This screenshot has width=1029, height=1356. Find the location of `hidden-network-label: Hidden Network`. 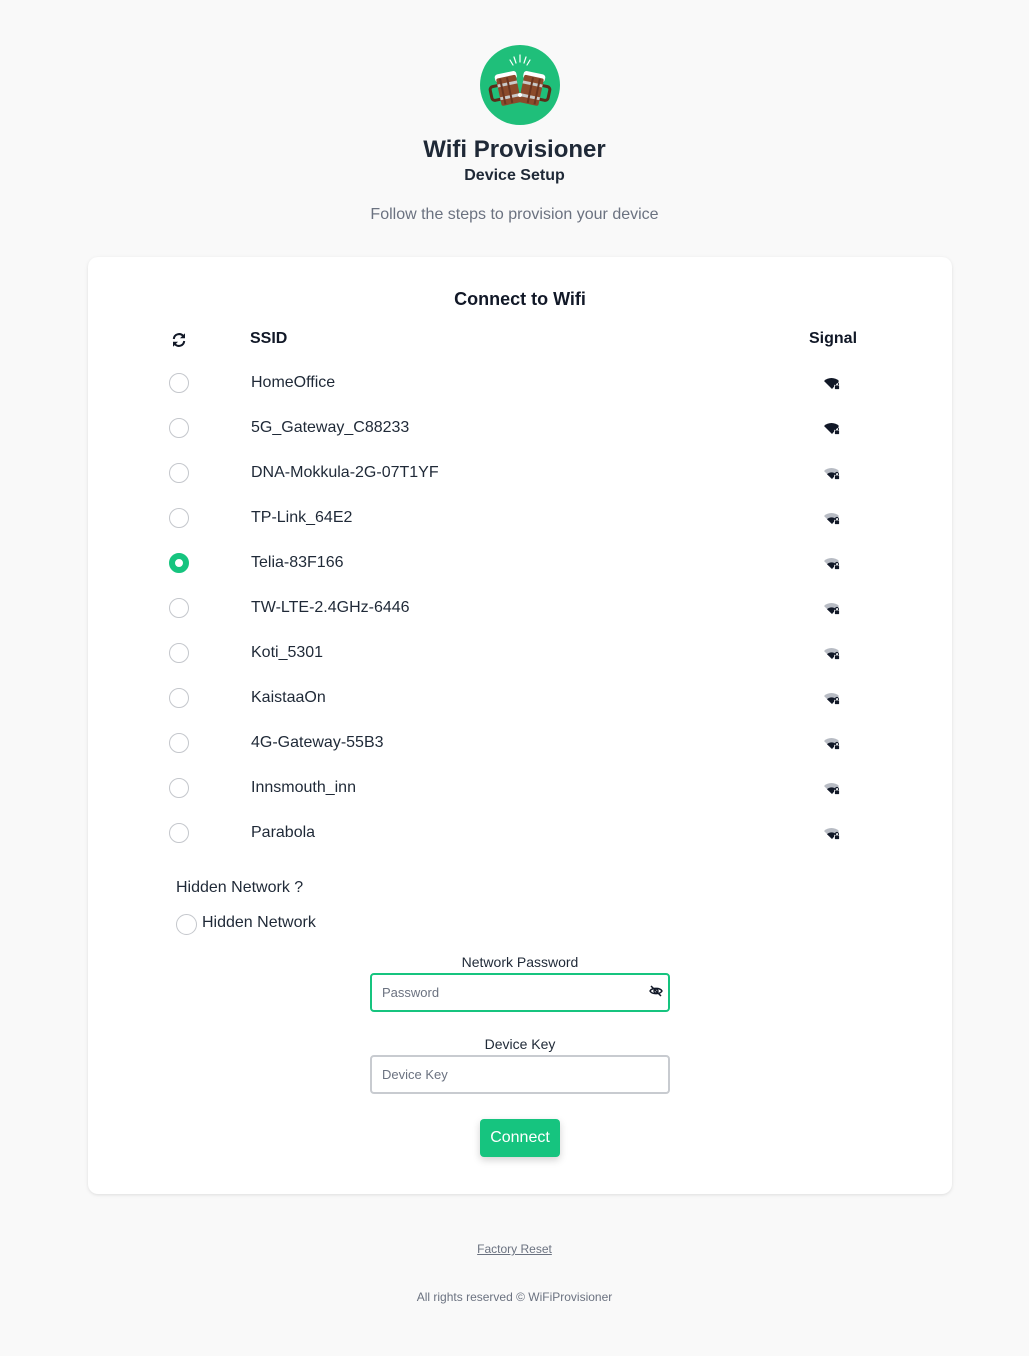

hidden-network-label: Hidden Network is located at coordinates (259, 922).